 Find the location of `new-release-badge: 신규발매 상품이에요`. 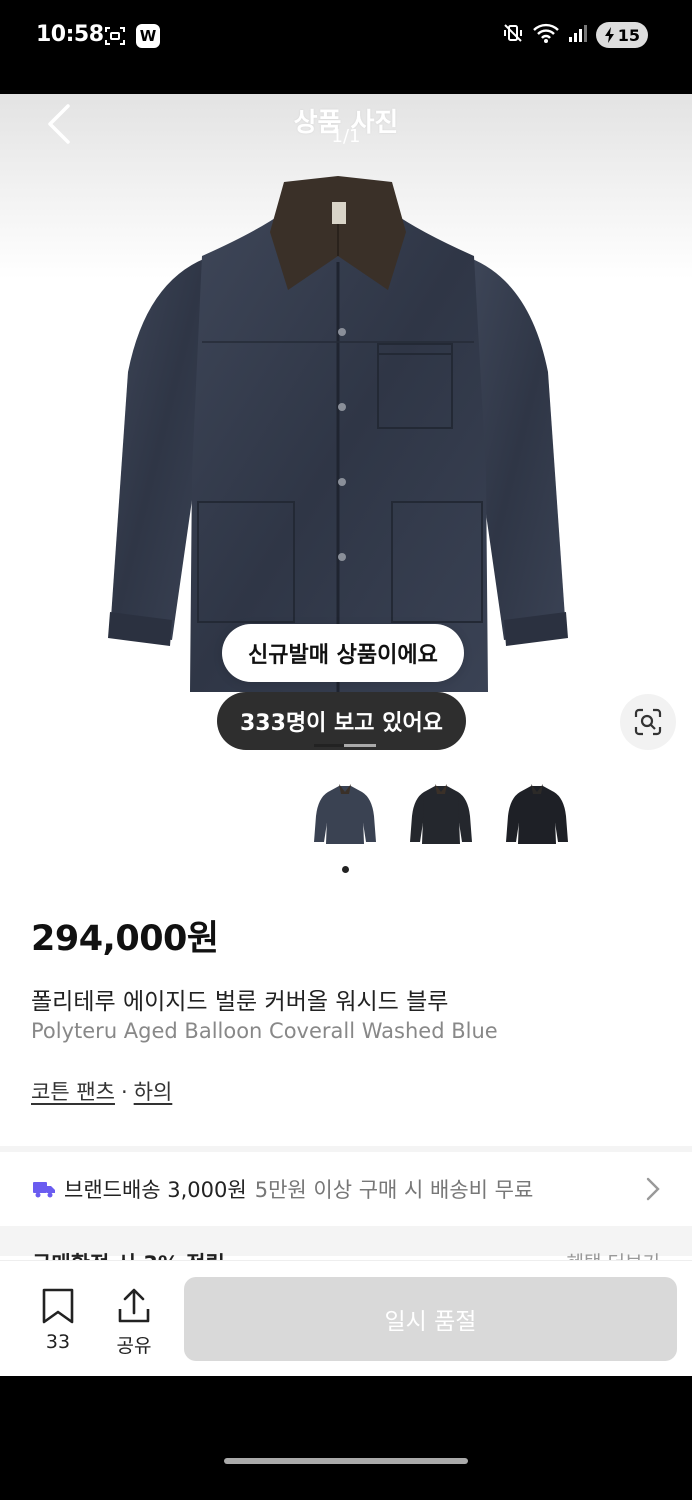

new-release-badge: 신규발매 상품이에요 is located at coordinates (343, 653).